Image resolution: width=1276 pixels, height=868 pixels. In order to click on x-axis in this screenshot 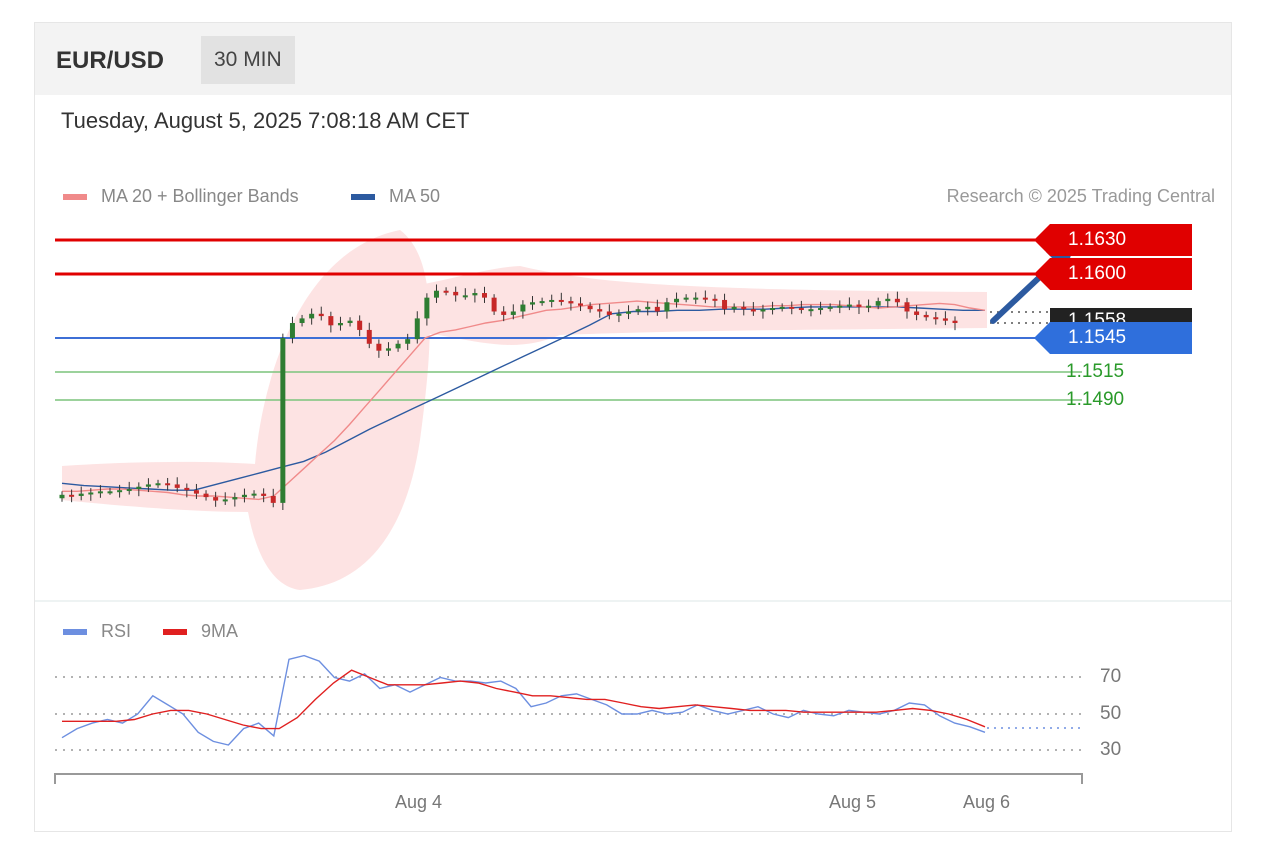, I will do `click(568, 778)`.